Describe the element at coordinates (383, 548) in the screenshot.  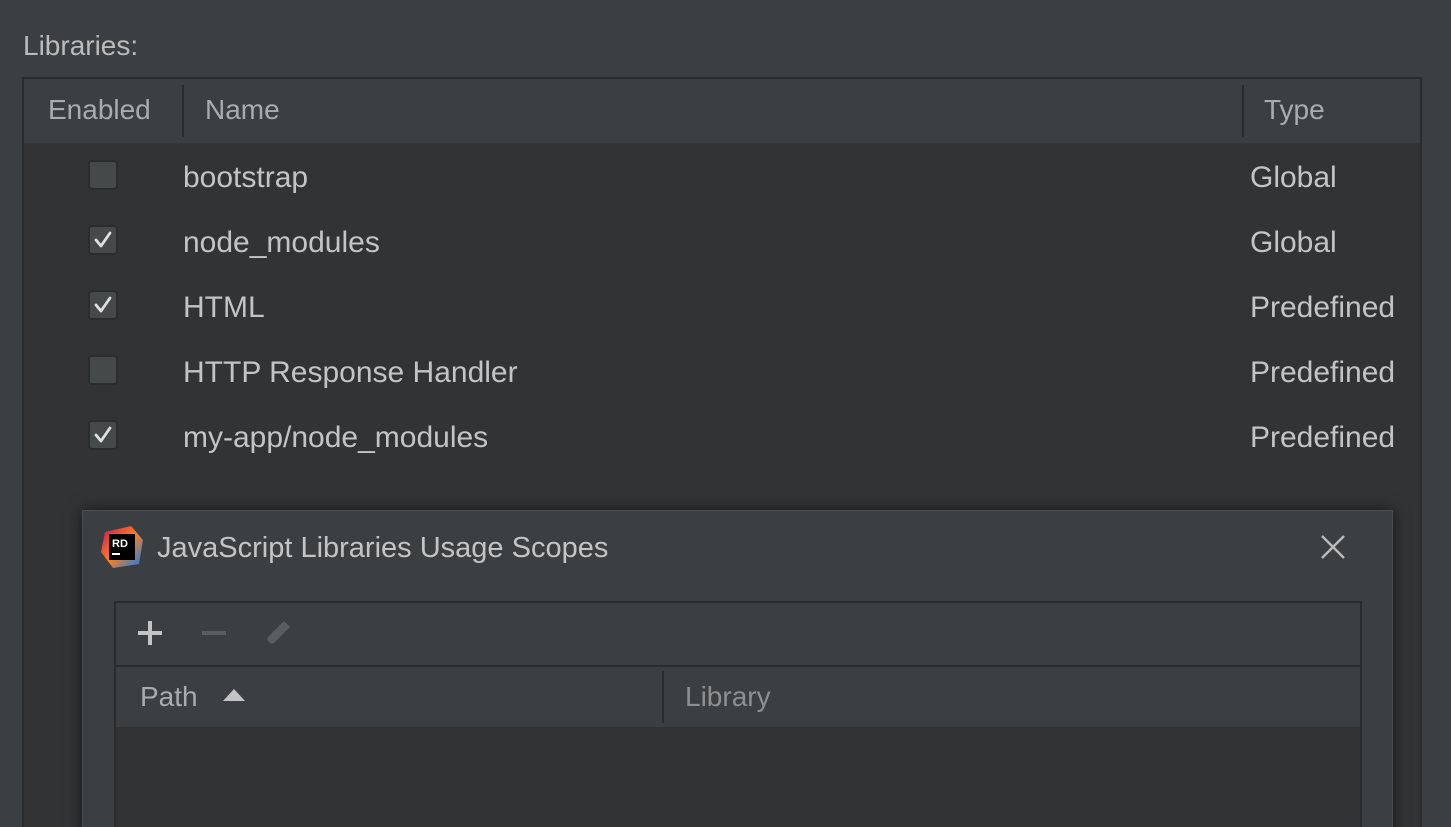
I see `dialog-title: JavaScript Libraries Usage Scopes` at that location.